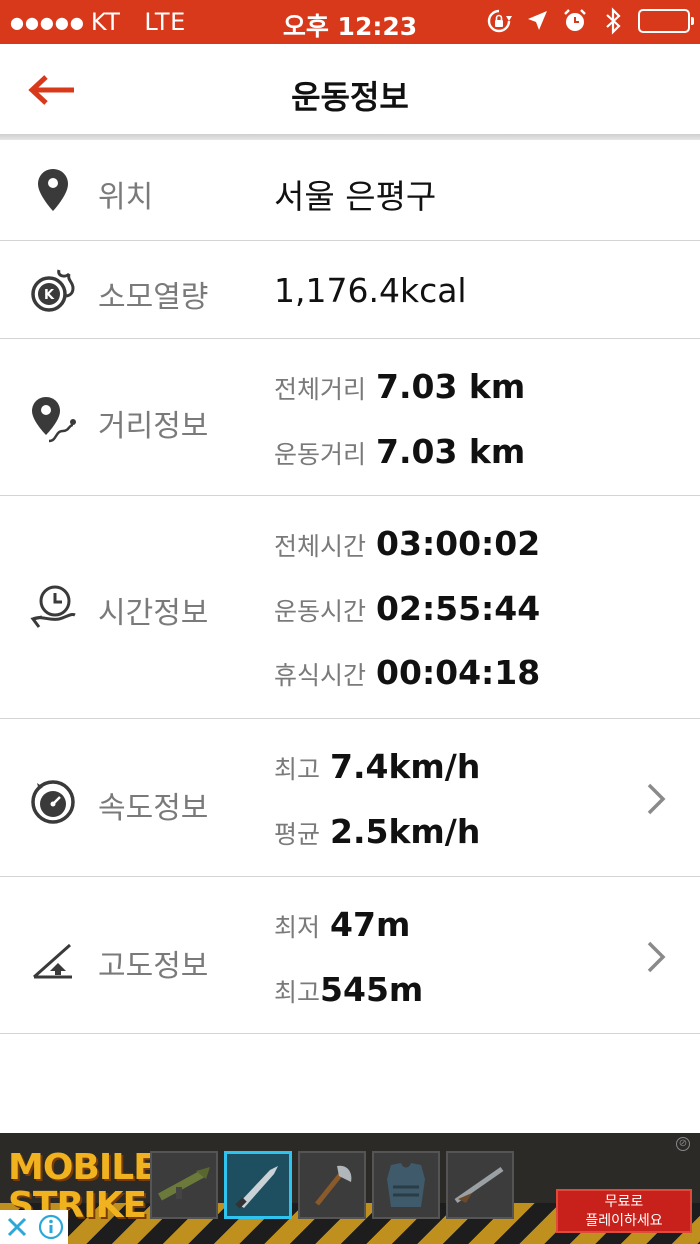 The image size is (700, 1244). I want to click on total-distance: 전체거리 7.03 km, so click(399, 386).